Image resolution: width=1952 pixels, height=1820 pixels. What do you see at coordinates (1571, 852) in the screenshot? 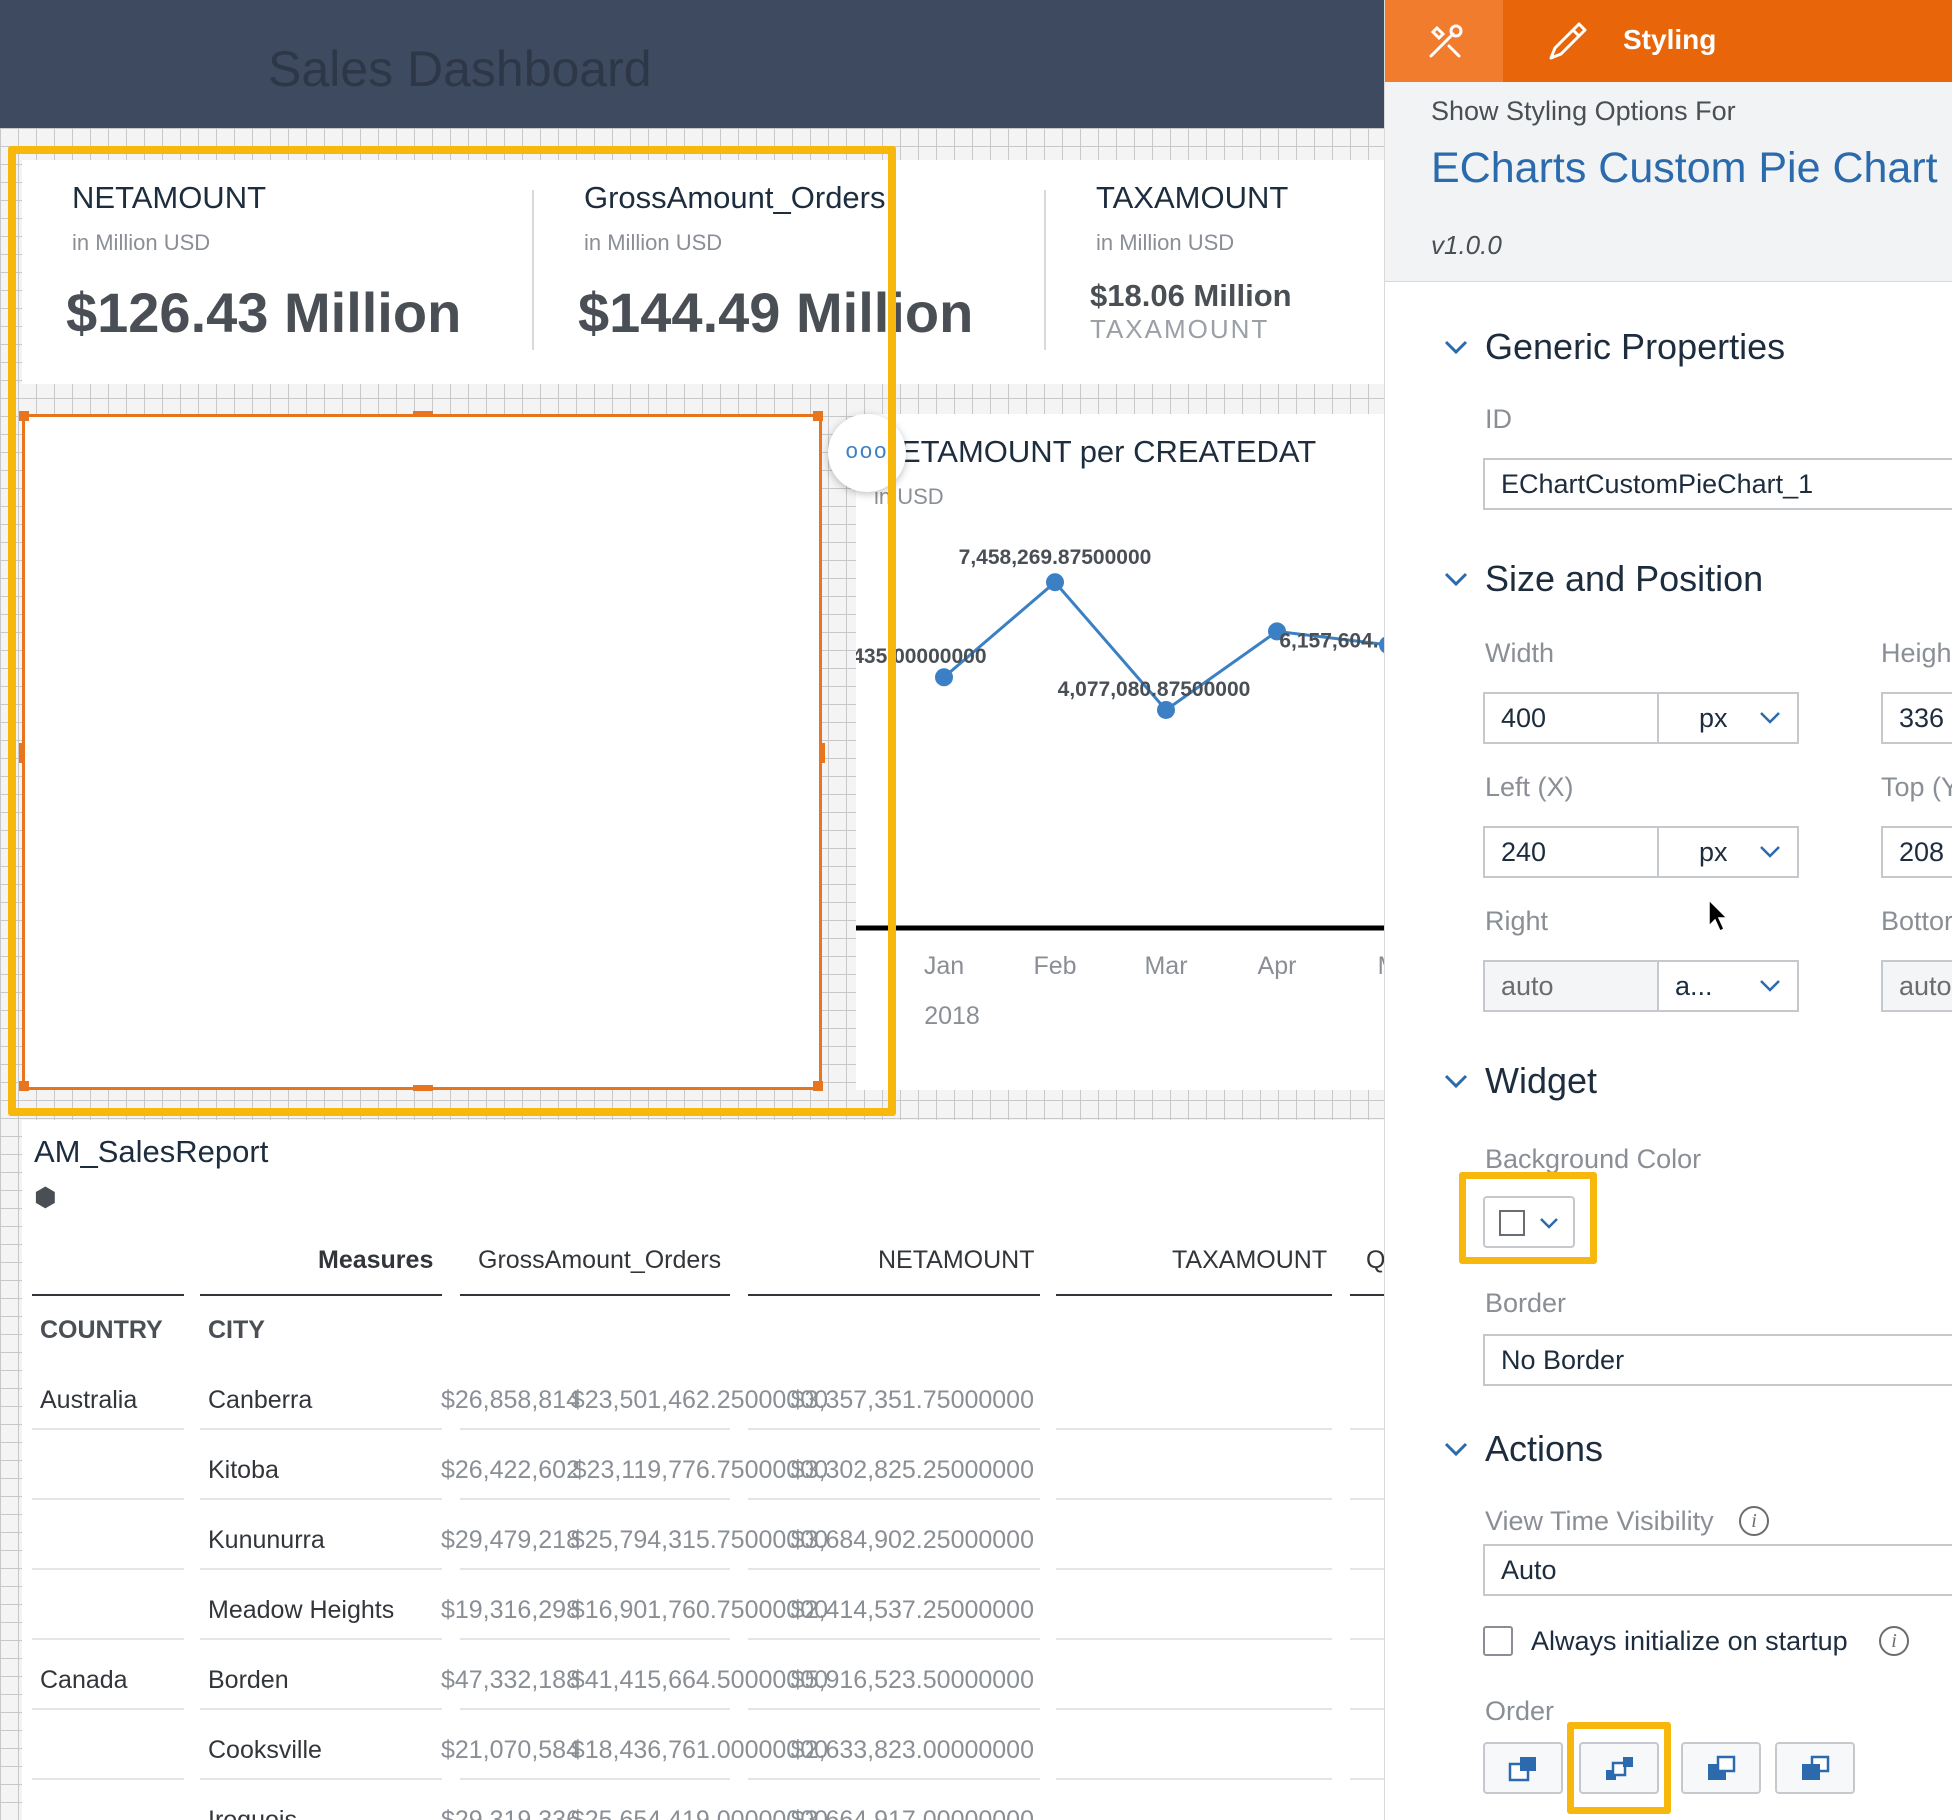
I see `left-input: 240` at bounding box center [1571, 852].